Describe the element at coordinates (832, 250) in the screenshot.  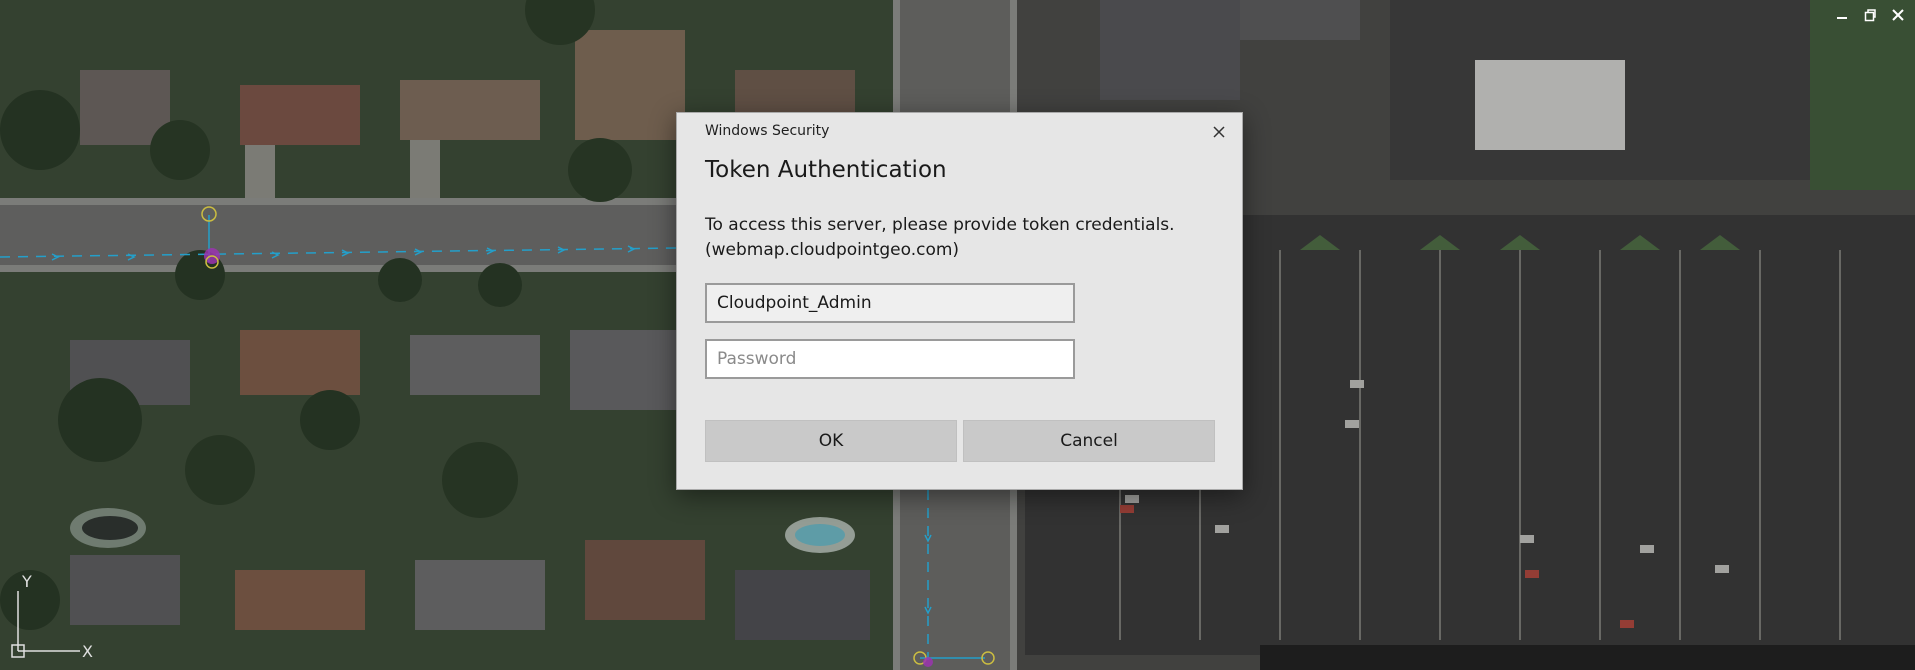
I see `dialog-server-url: (webmap.cloudpointgeo.com)` at that location.